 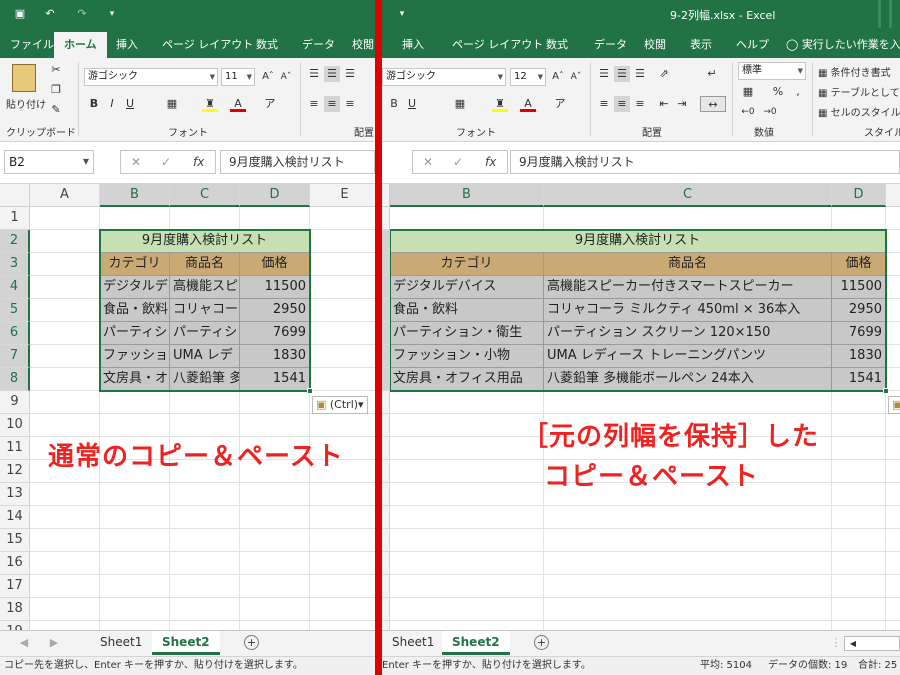 I want to click on redo-icon: ↷, so click(x=82, y=14).